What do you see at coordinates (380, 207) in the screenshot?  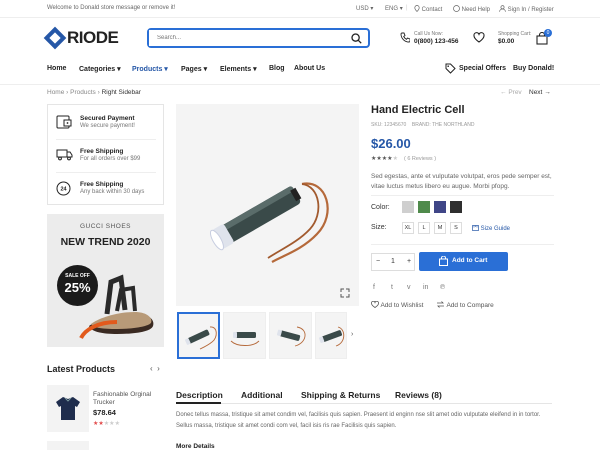 I see `color-label: Color:` at bounding box center [380, 207].